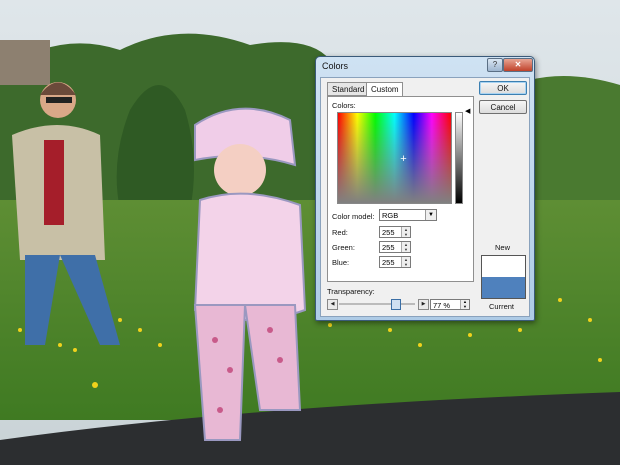 Image resolution: width=620 pixels, height=465 pixels. Describe the element at coordinates (467, 111) in the screenshot. I see `luminance-arrow-icon: ◀` at that location.